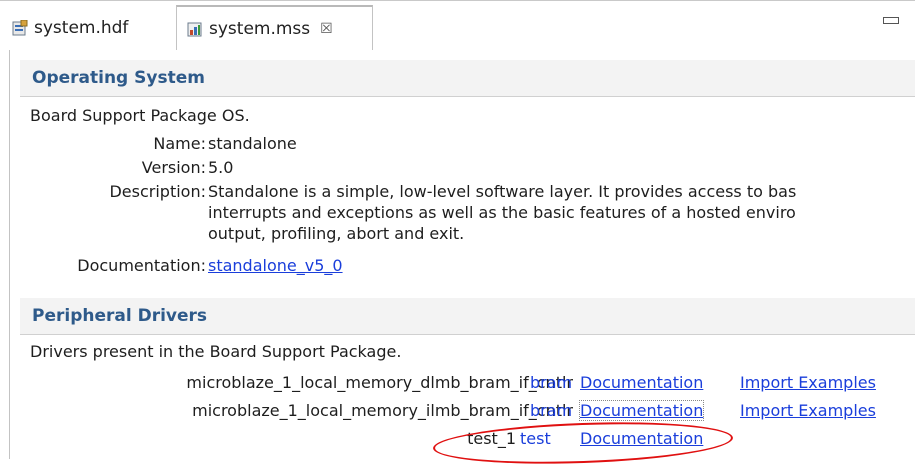 The height and width of the screenshot is (468, 915). What do you see at coordinates (120, 316) in the screenshot?
I see `section-title: Peripheral Drivers` at bounding box center [120, 316].